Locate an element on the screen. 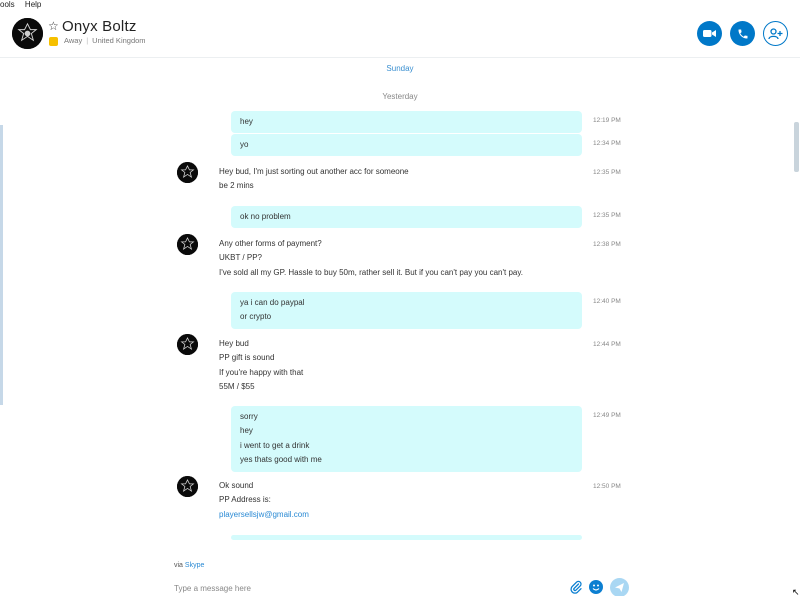 The image size is (800, 596). message-text: Any other forms of payment? is located at coordinates (270, 243).